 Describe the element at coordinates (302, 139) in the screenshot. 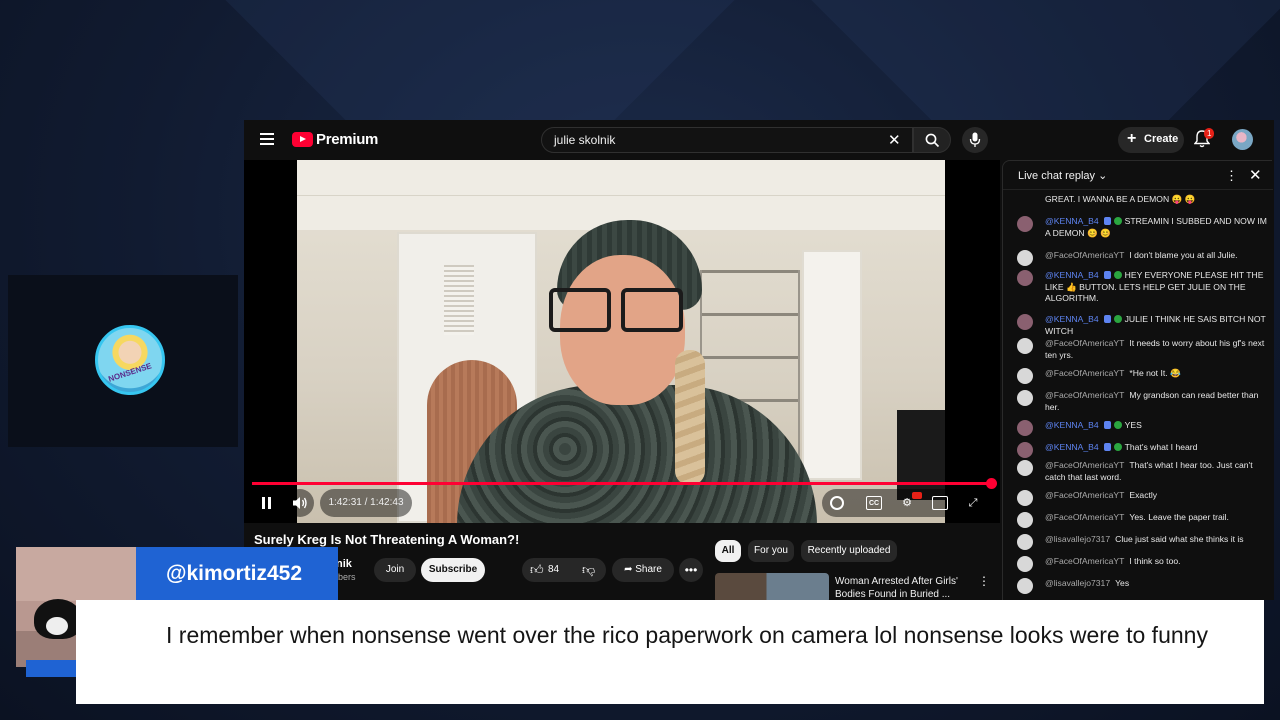

I see `youtube-logo-icon` at that location.